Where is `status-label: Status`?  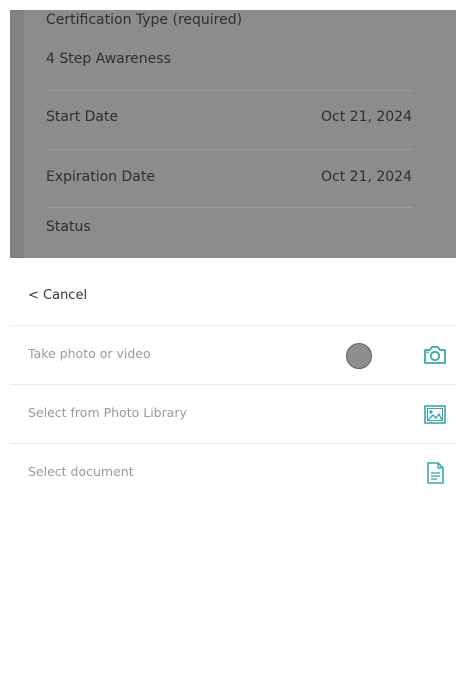
status-label: Status is located at coordinates (68, 227).